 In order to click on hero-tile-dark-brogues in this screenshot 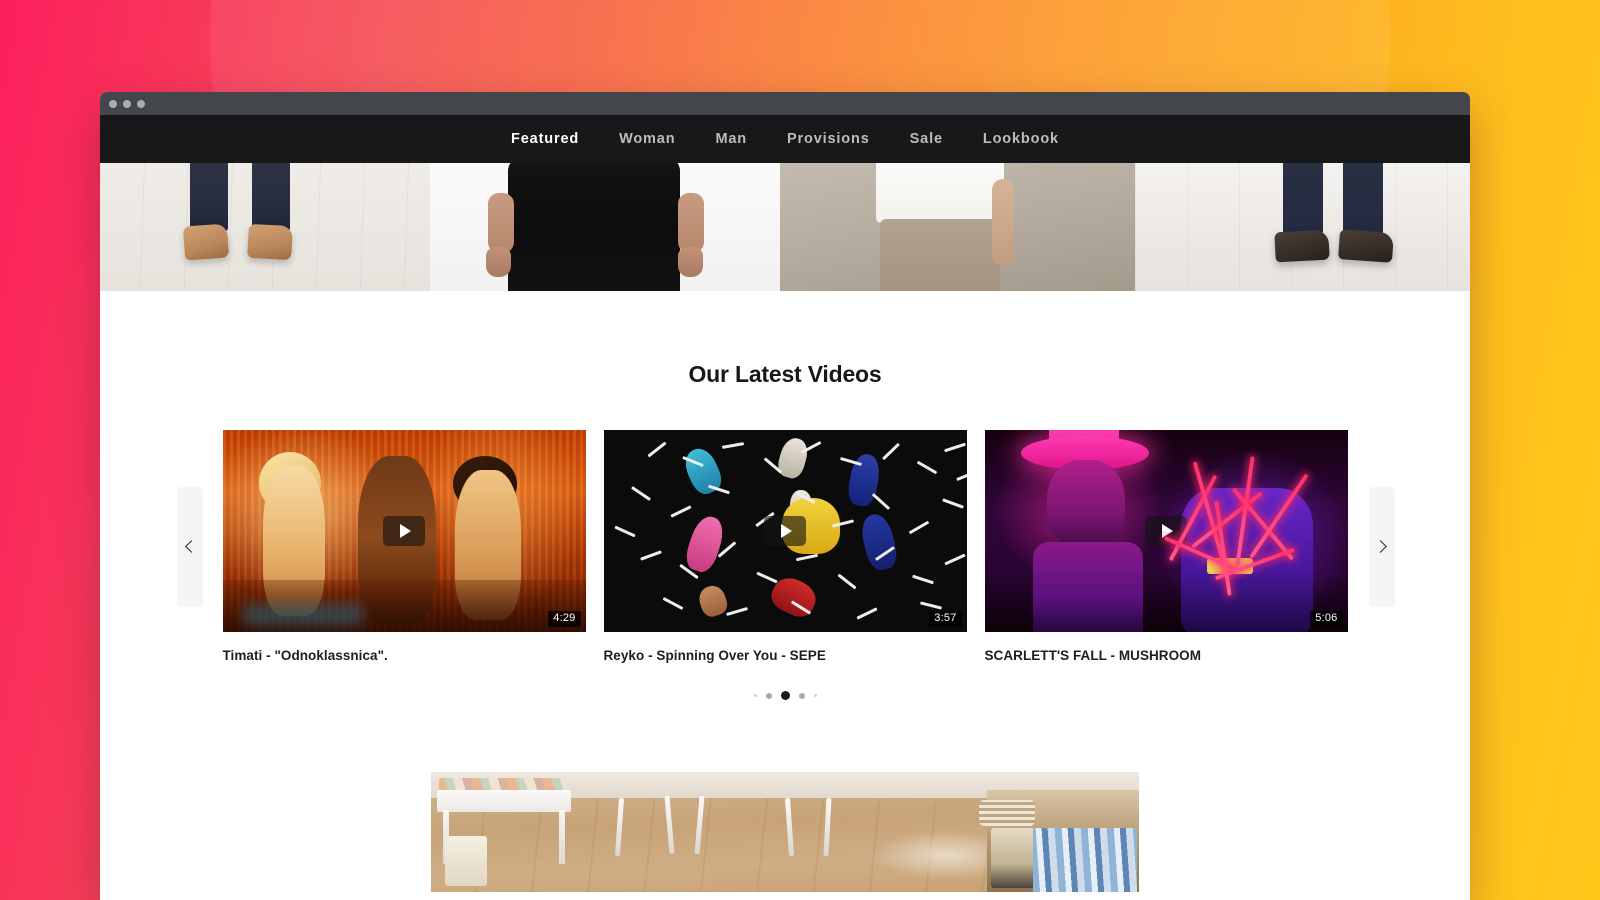, I will do `click(1302, 227)`.